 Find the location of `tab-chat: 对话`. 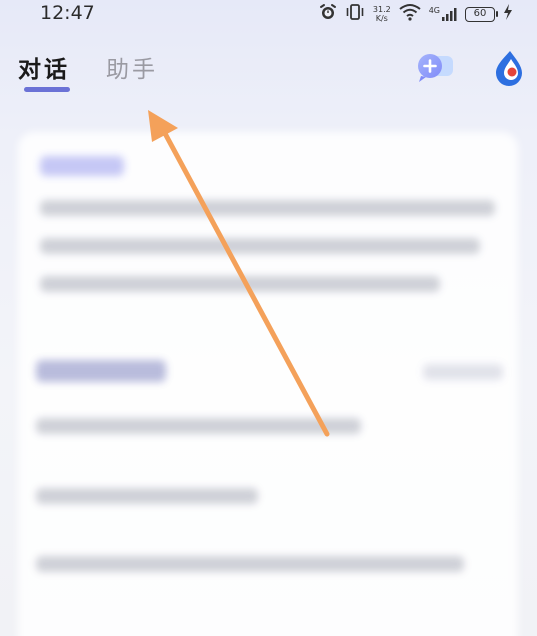

tab-chat: 对话 is located at coordinates (44, 71).